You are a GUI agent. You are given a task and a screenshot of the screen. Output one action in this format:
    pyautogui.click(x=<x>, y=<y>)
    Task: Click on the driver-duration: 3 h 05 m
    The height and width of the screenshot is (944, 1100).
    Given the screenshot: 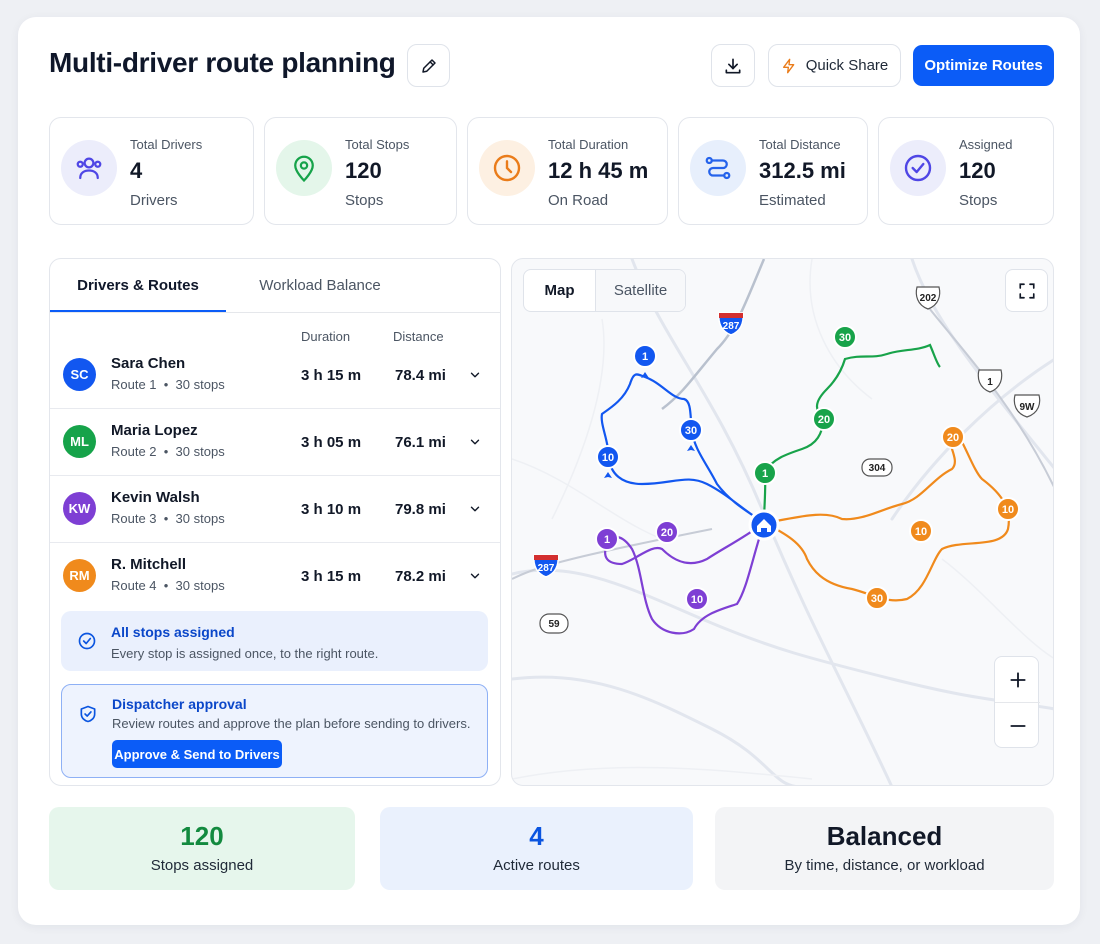 What is the action you would take?
    pyautogui.click(x=331, y=442)
    